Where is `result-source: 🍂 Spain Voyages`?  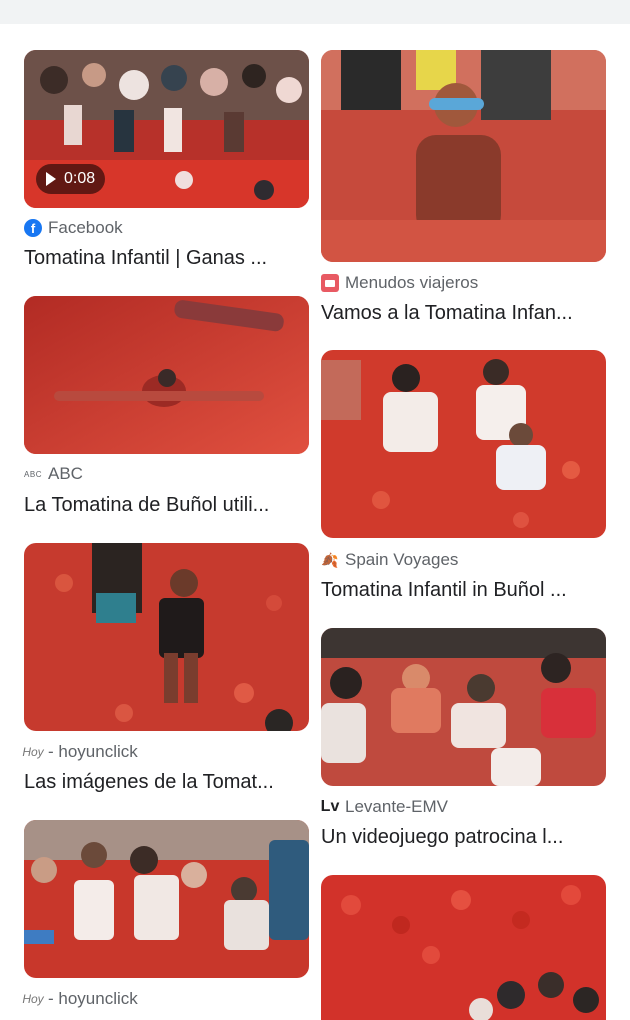
result-source: 🍂 Spain Voyages is located at coordinates (389, 560).